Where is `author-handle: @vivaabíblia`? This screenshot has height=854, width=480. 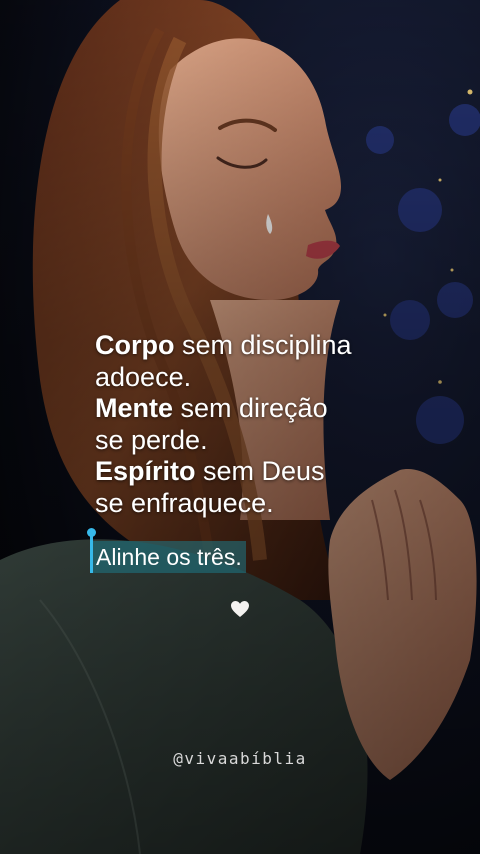 author-handle: @vivaabíblia is located at coordinates (240, 758).